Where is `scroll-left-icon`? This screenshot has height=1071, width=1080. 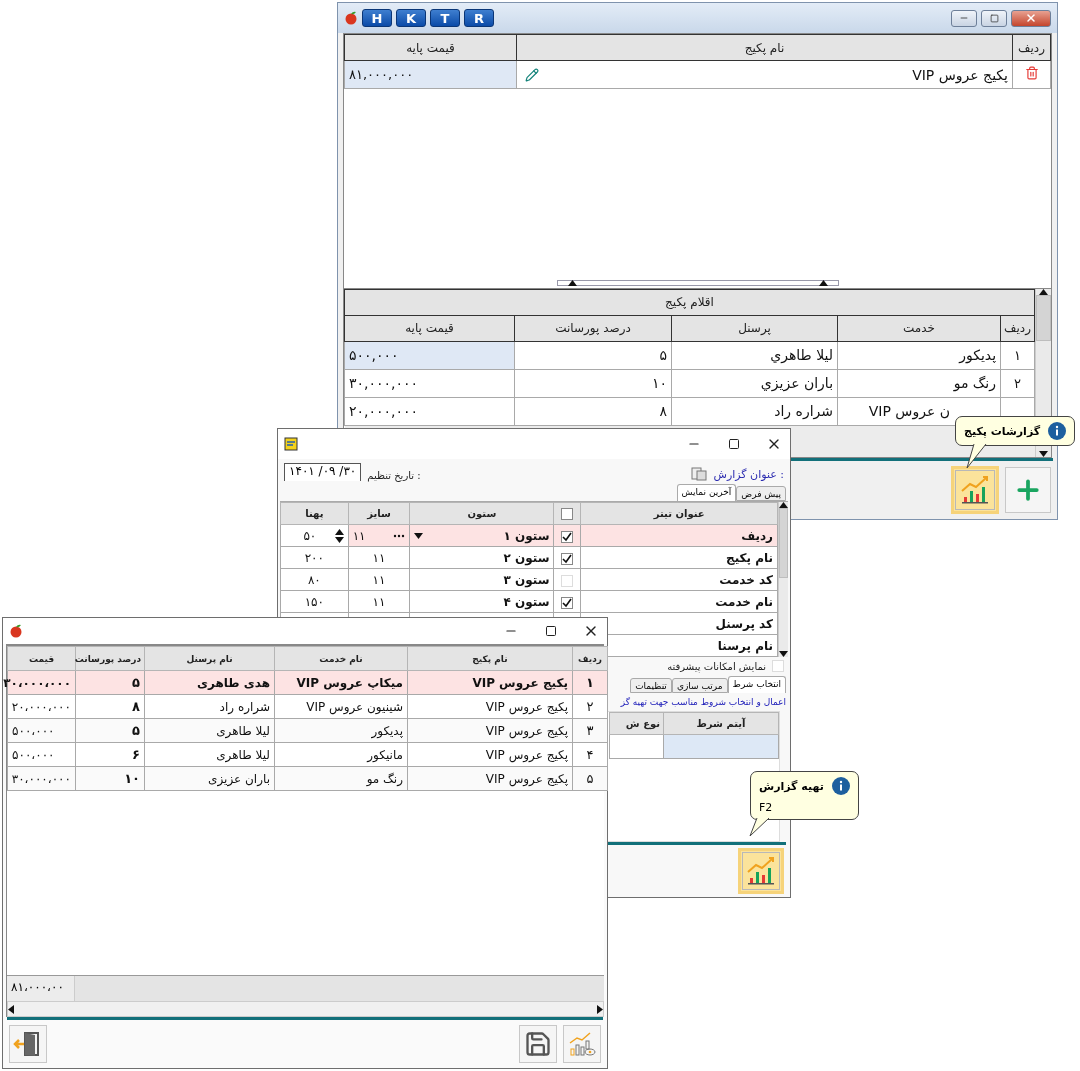
scroll-left-icon is located at coordinates (11, 1009).